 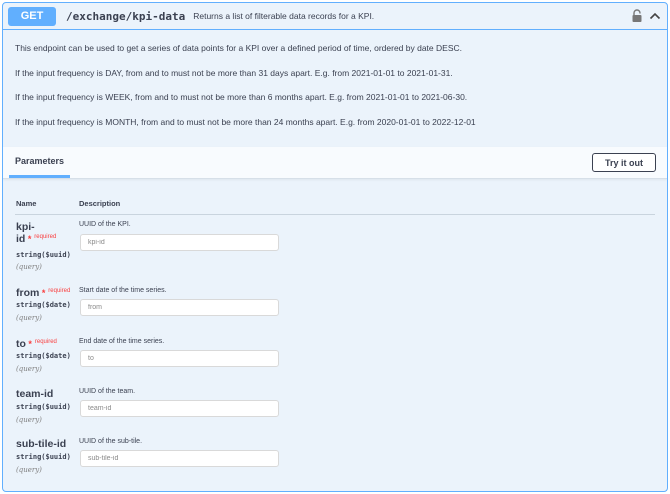 What do you see at coordinates (655, 16) in the screenshot?
I see `chevron-up-icon` at bounding box center [655, 16].